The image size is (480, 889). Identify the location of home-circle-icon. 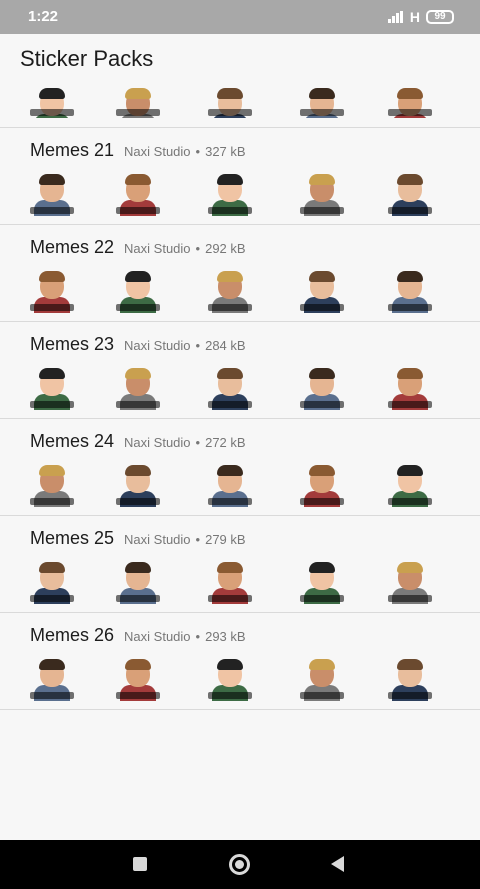
(239, 864).